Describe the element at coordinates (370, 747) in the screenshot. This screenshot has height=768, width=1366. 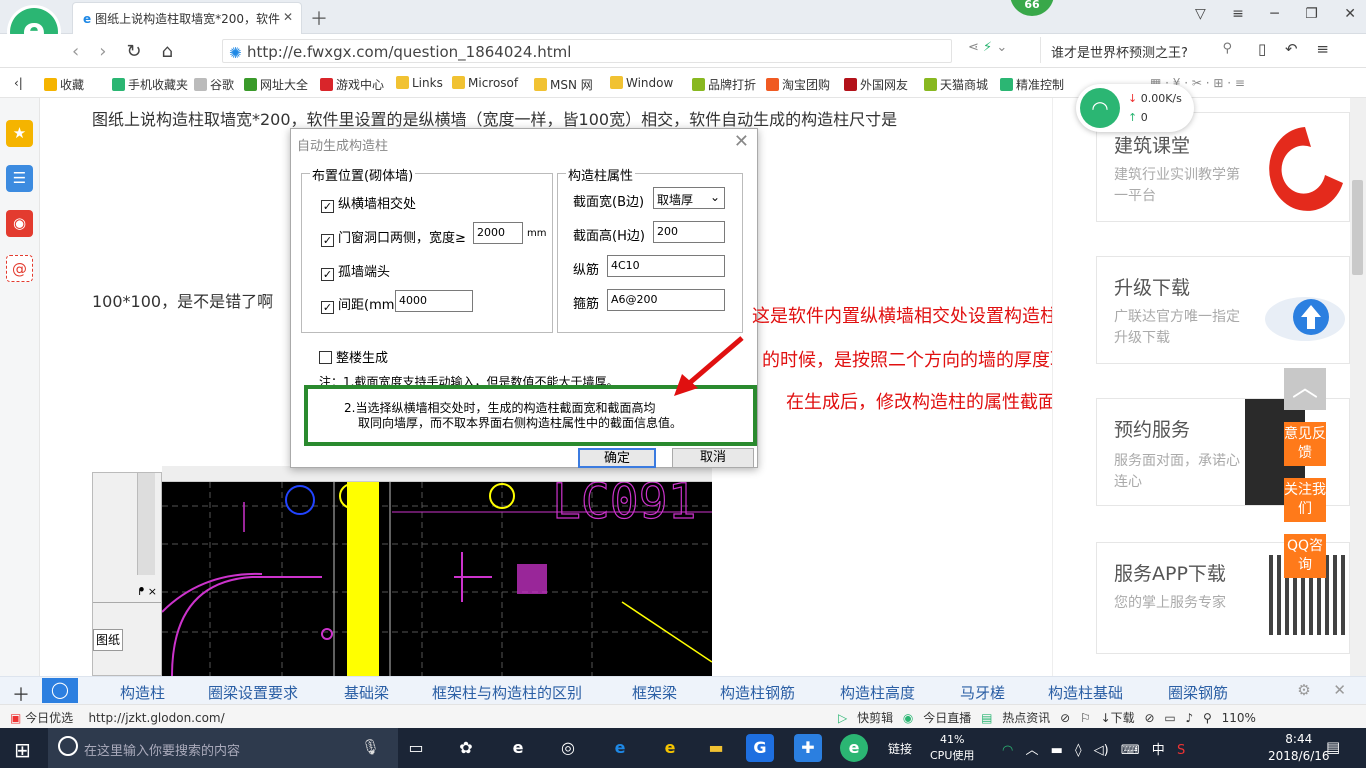
I see `microphone-icon: 🎙` at that location.